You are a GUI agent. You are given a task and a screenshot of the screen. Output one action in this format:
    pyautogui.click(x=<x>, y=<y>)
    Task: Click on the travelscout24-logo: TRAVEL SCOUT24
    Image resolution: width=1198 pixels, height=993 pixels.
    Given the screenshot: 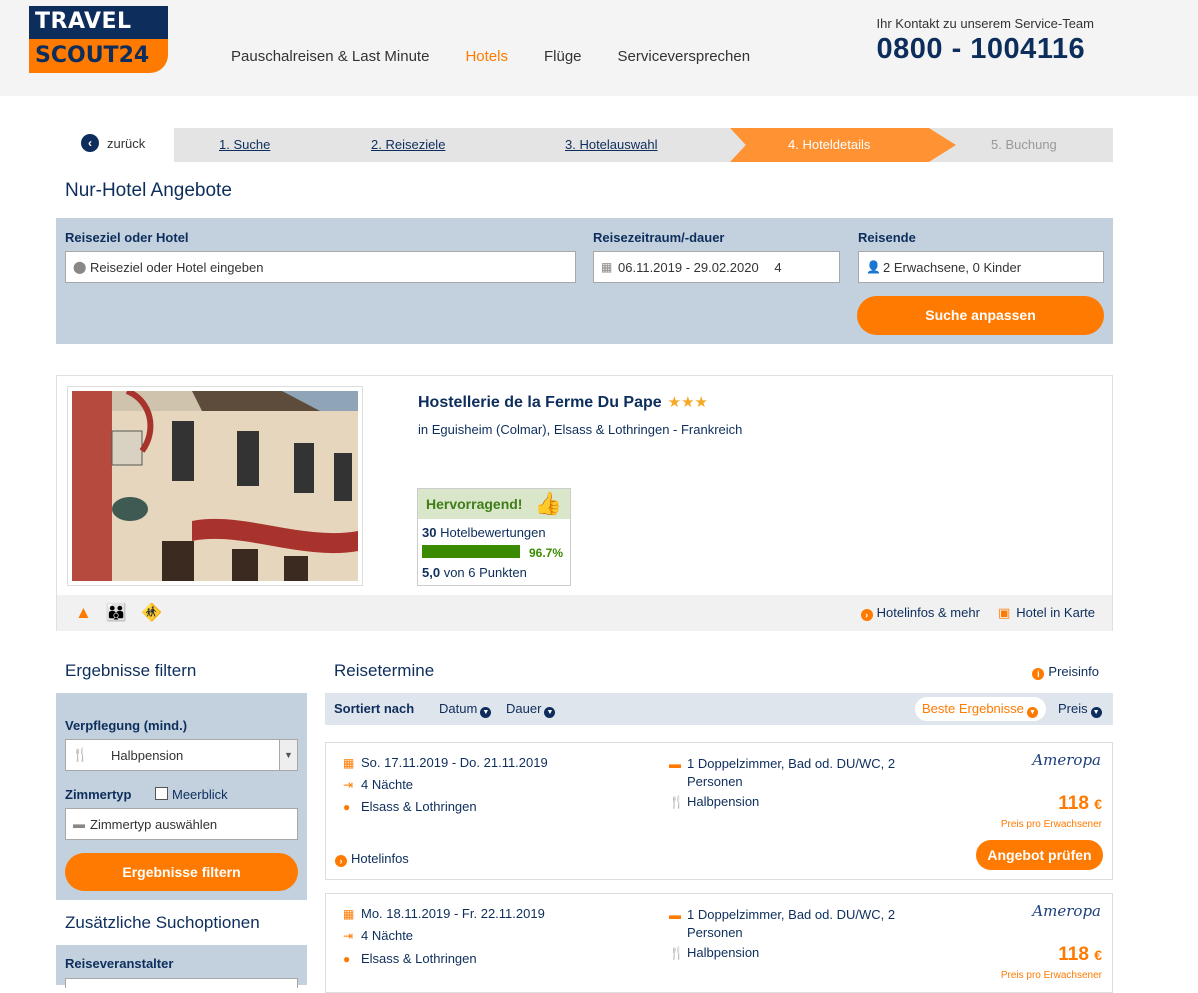 What is the action you would take?
    pyautogui.click(x=98, y=39)
    